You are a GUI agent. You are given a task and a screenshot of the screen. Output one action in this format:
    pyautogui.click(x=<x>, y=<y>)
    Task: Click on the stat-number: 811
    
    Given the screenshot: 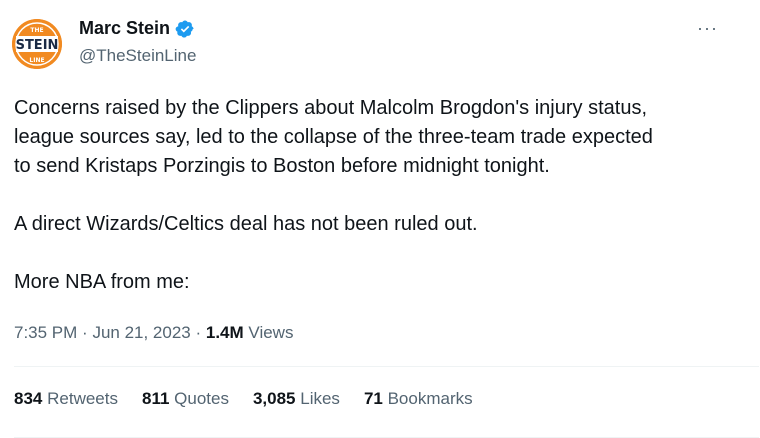 What is the action you would take?
    pyautogui.click(x=155, y=398)
    